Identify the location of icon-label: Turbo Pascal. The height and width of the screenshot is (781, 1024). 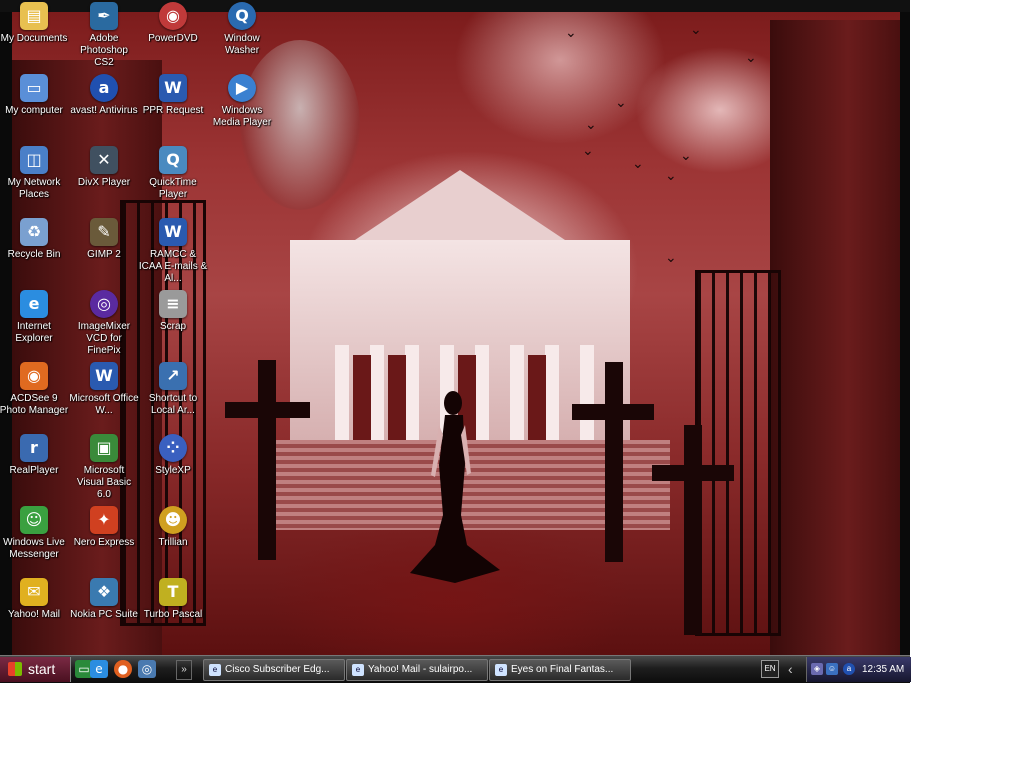
(173, 614).